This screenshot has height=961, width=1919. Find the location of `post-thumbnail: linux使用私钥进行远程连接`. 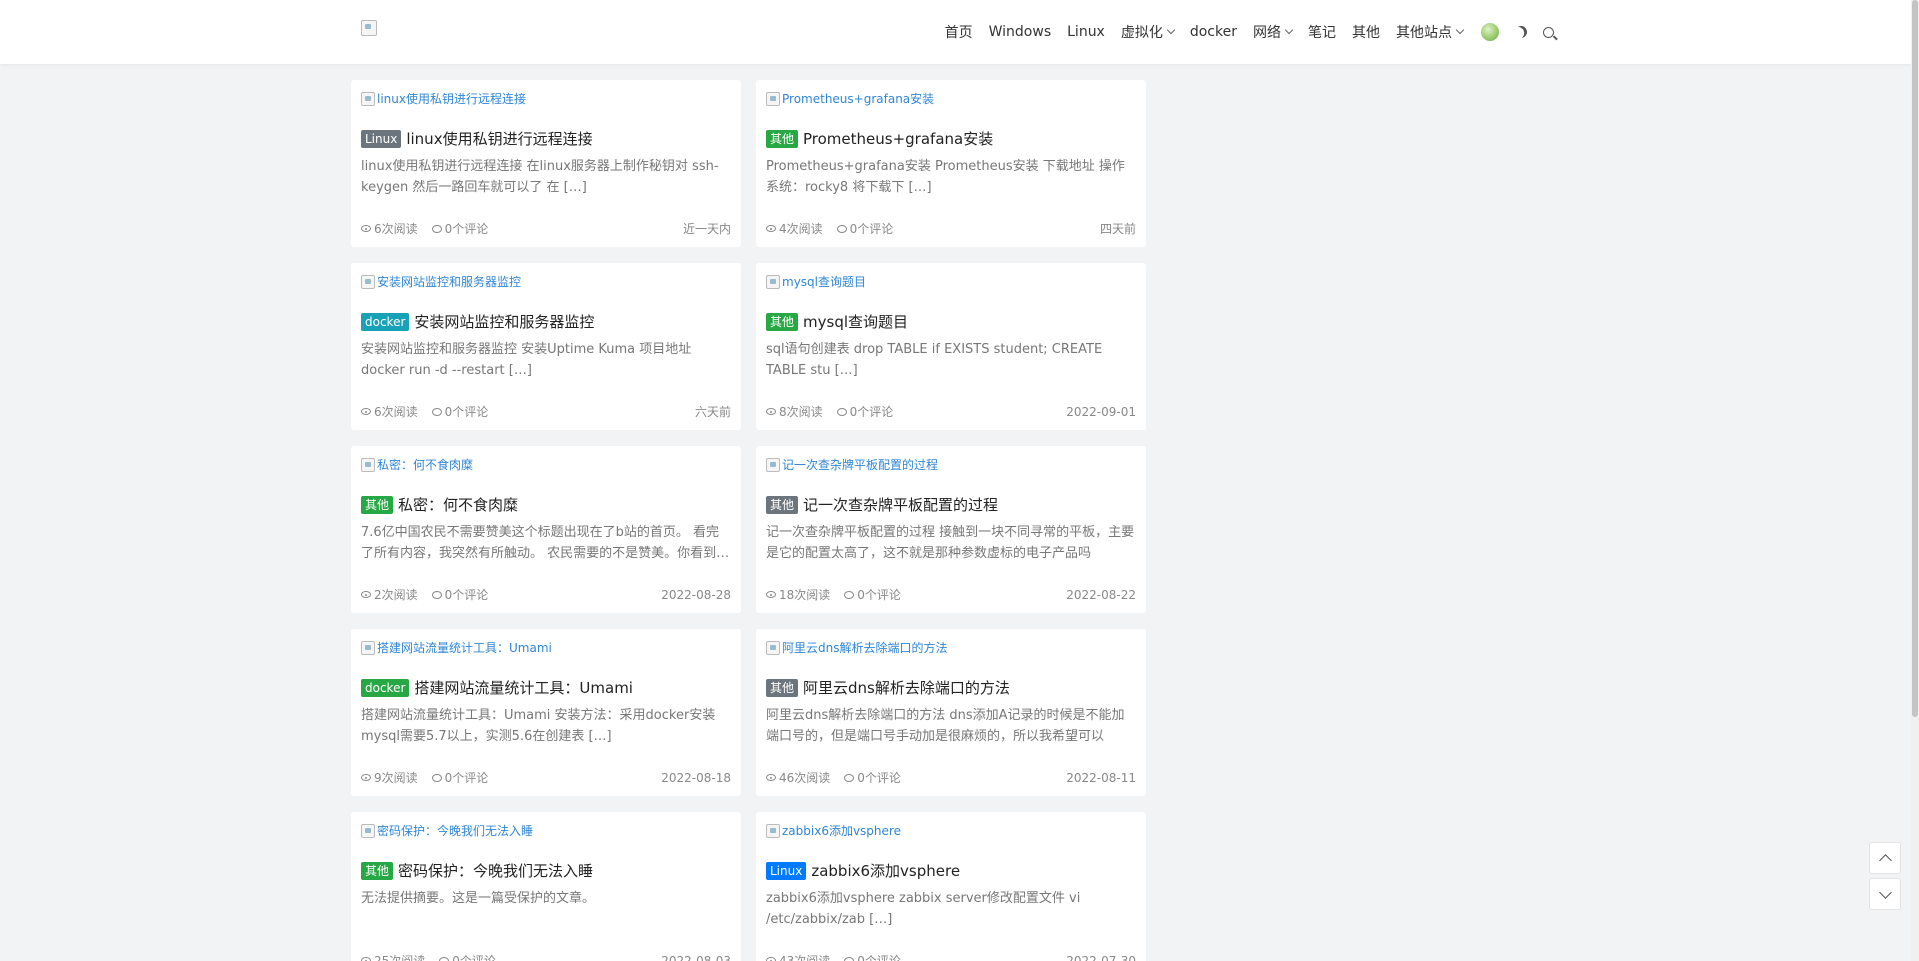

post-thumbnail: linux使用私钥进行远程连接 is located at coordinates (443, 98).